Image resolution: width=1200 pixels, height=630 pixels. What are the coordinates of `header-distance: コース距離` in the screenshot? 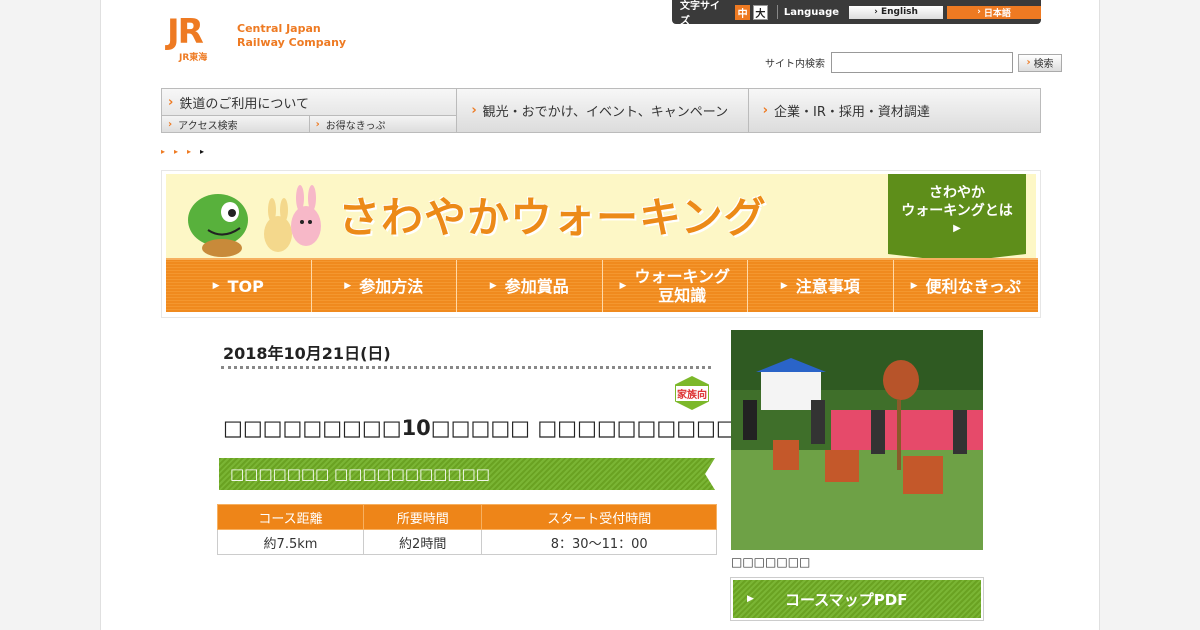 It's located at (290, 517).